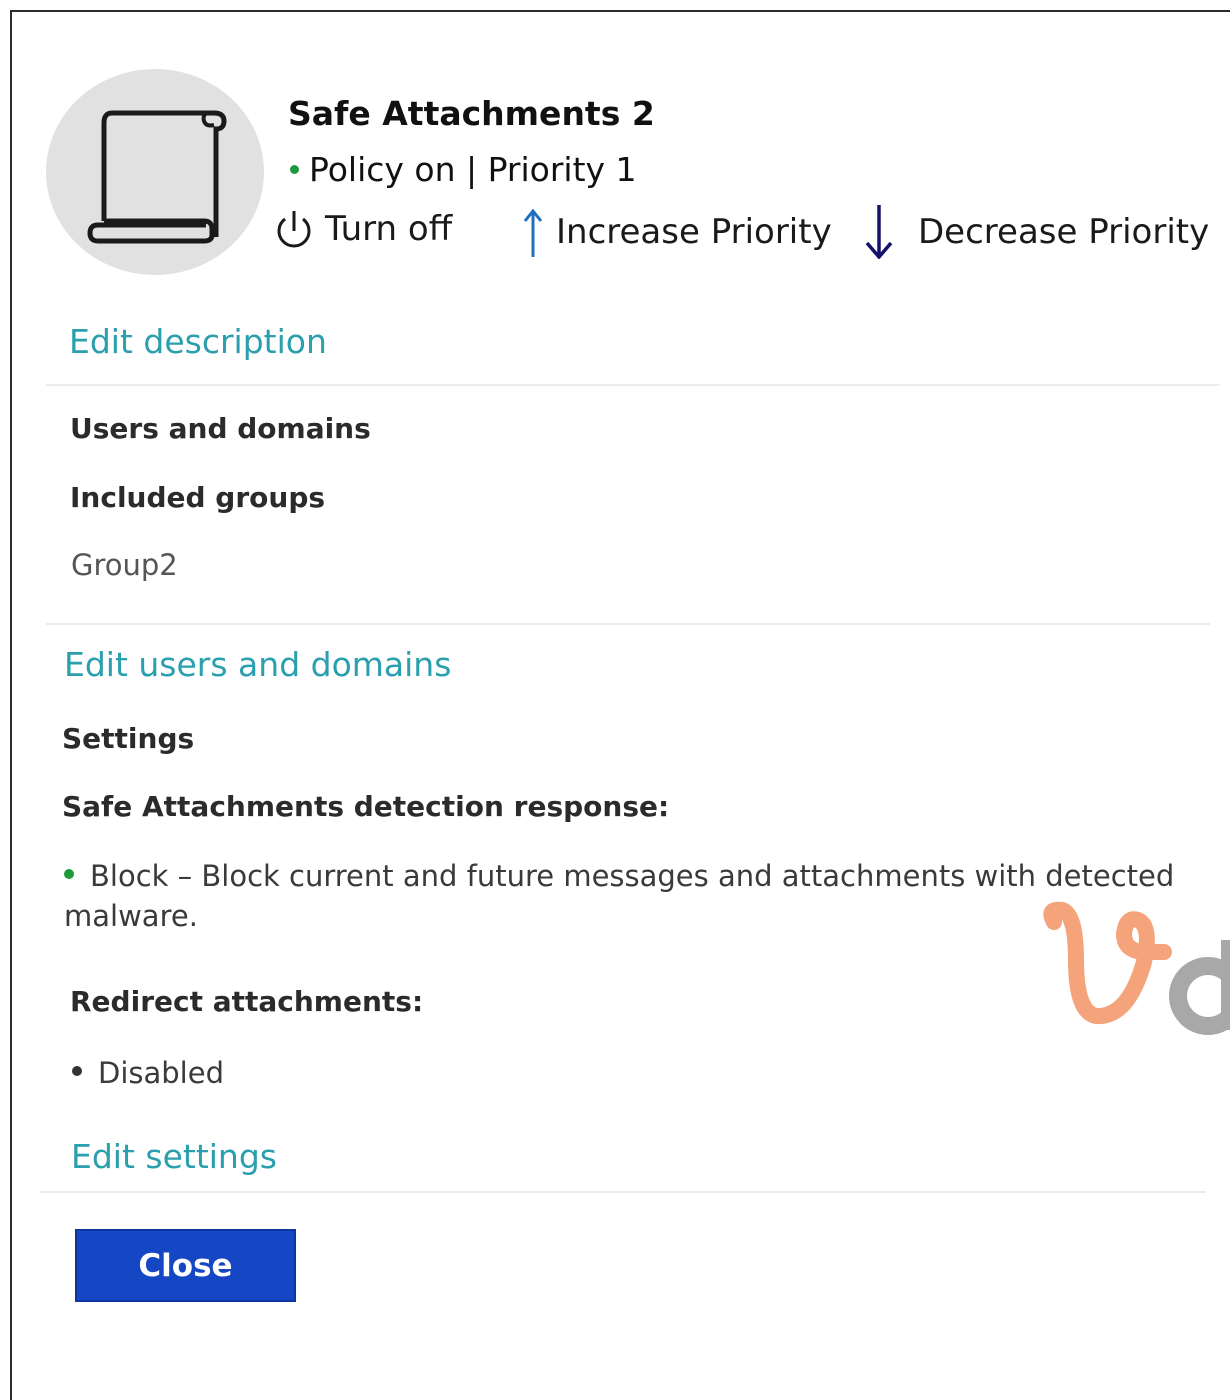 The width and height of the screenshot is (1230, 1400). Describe the element at coordinates (1064, 232) in the screenshot. I see `decrease-priority-label: Decrease Priority` at that location.